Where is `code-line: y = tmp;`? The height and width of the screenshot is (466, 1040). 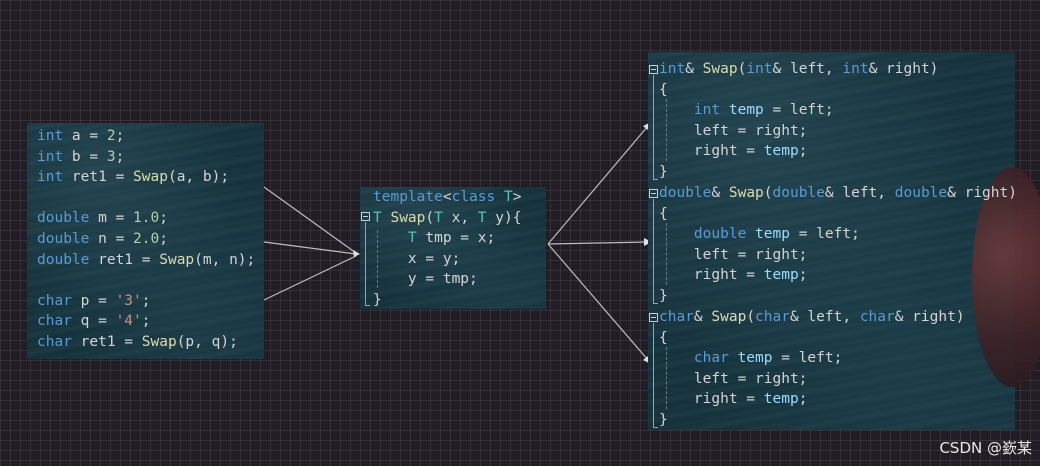
code-line: y = tmp; is located at coordinates (425, 279).